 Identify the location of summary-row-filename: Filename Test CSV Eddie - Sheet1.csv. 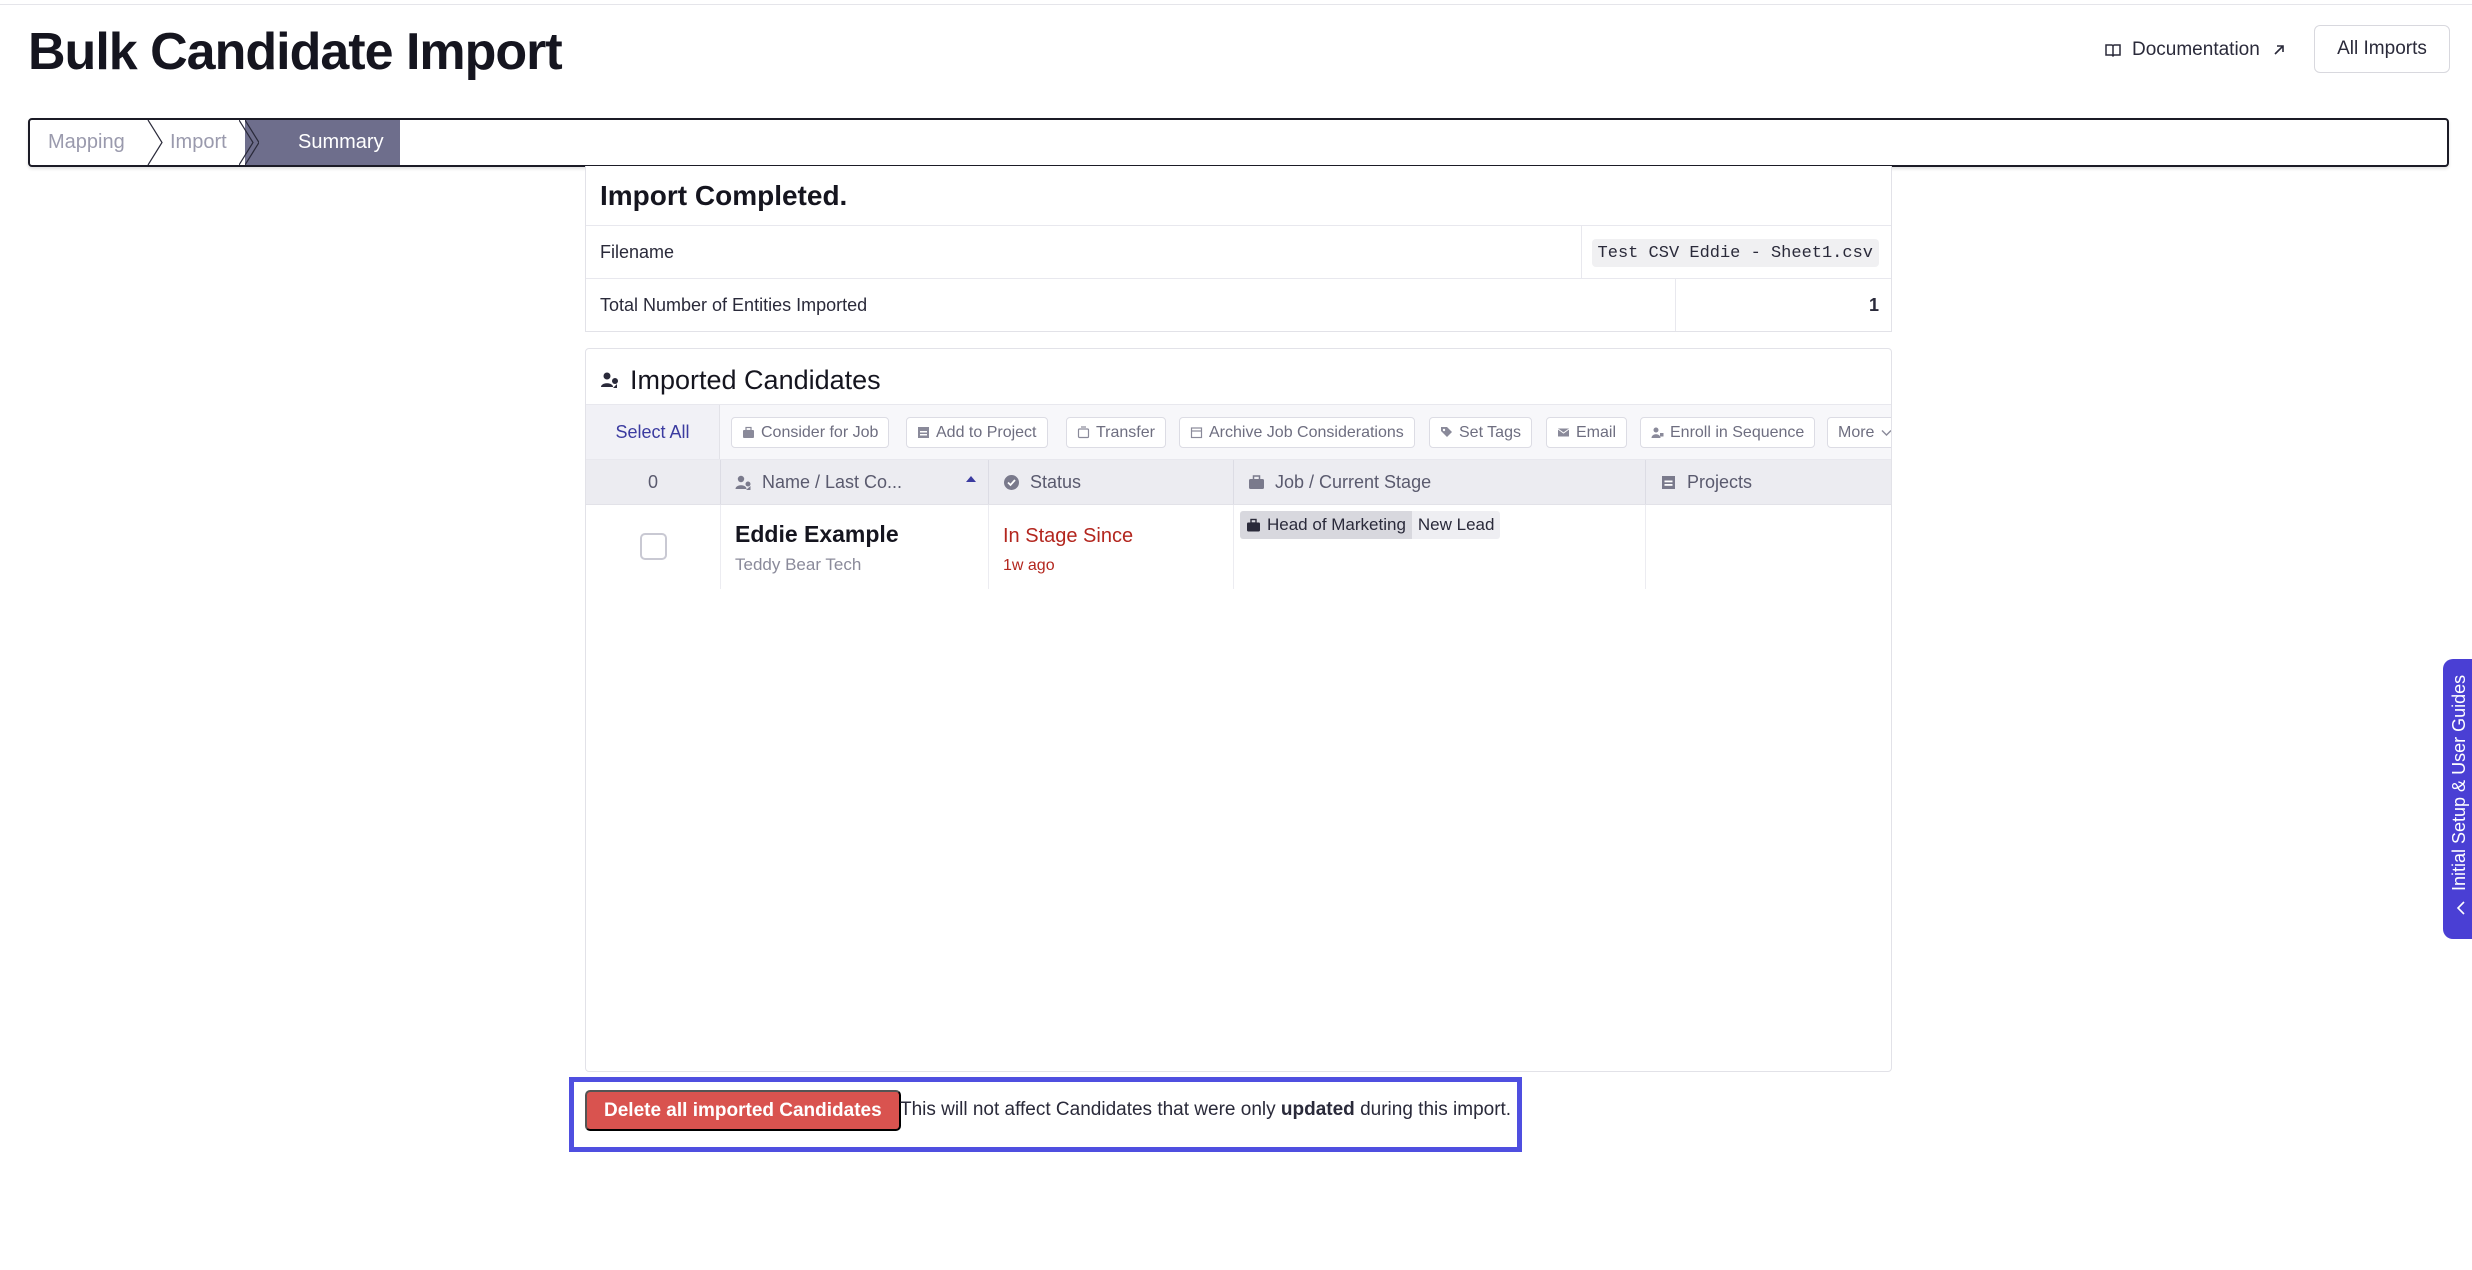
(1238, 251).